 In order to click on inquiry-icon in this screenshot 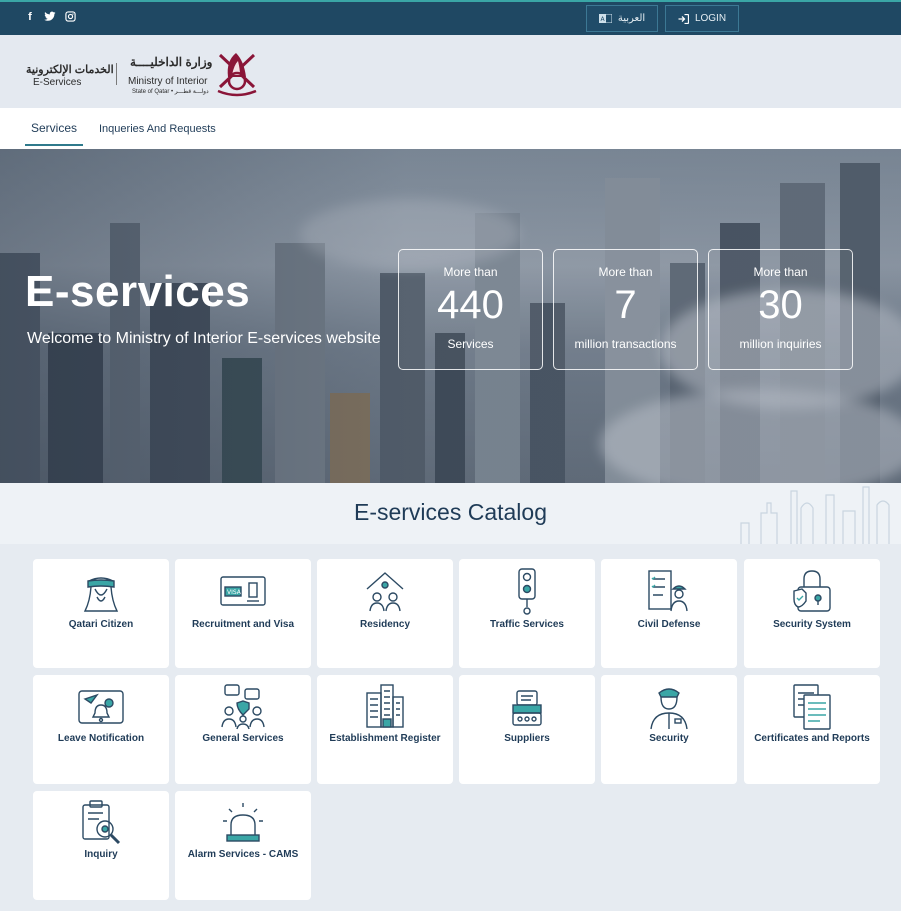, I will do `click(101, 823)`.